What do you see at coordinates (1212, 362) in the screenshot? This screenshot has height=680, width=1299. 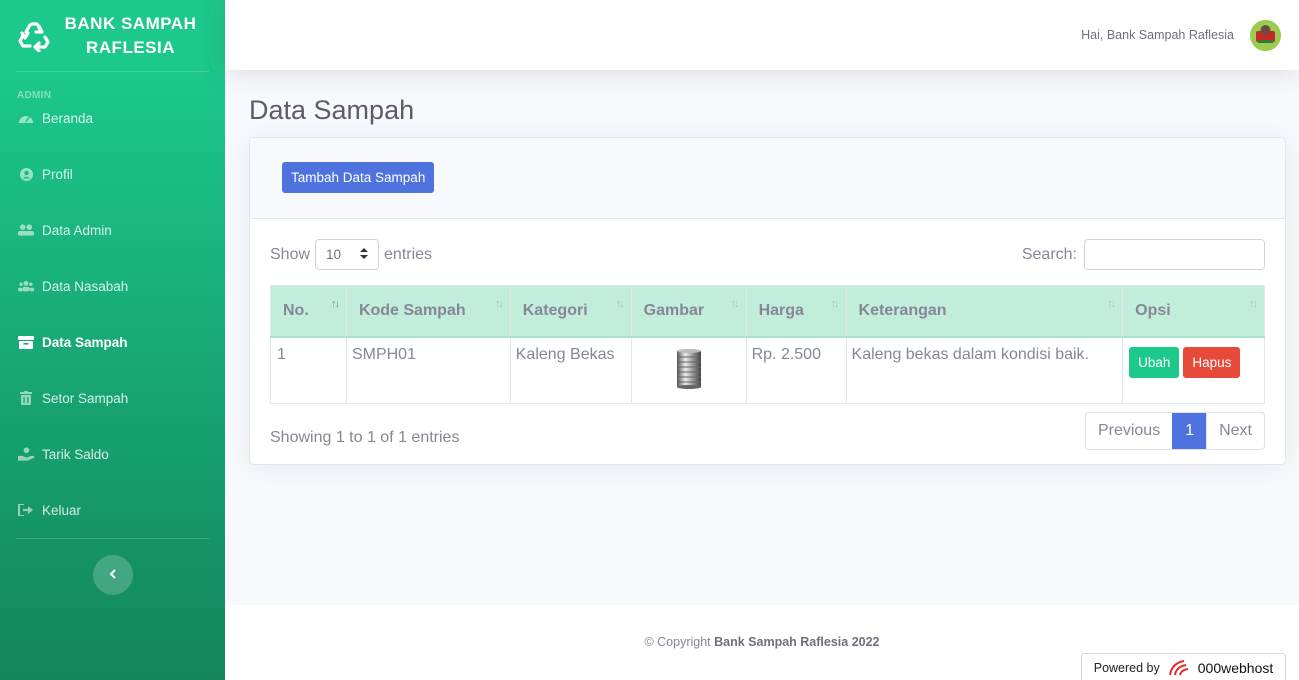 I see `delete-button: Hapus` at bounding box center [1212, 362].